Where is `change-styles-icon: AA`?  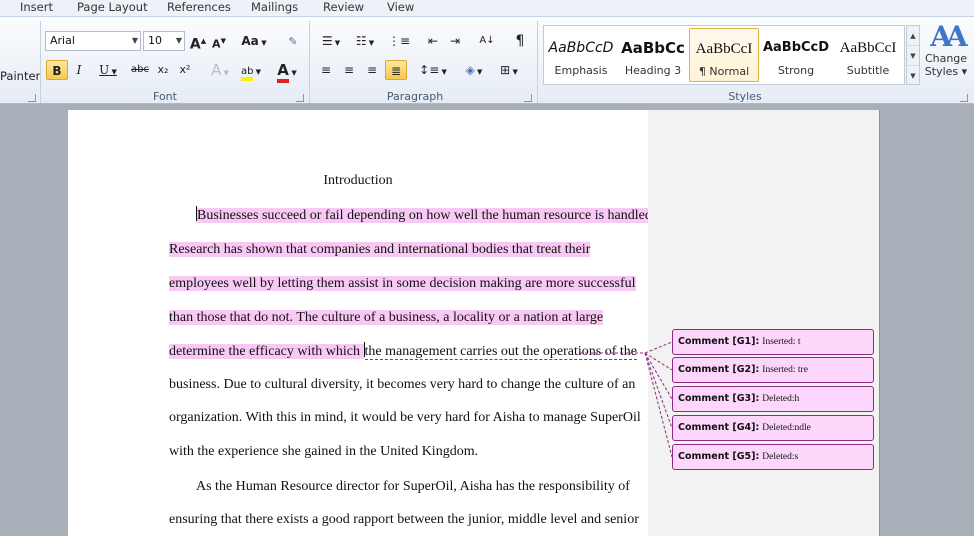 change-styles-icon: AA is located at coordinates (948, 36).